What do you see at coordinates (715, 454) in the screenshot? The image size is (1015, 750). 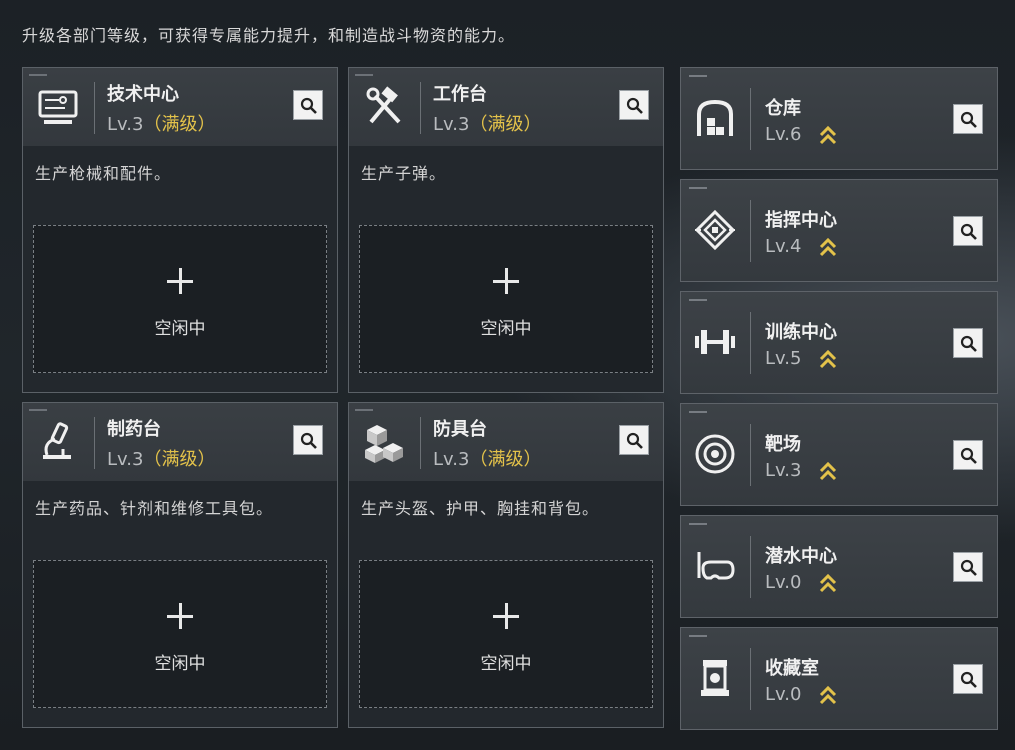 I see `target-icon` at bounding box center [715, 454].